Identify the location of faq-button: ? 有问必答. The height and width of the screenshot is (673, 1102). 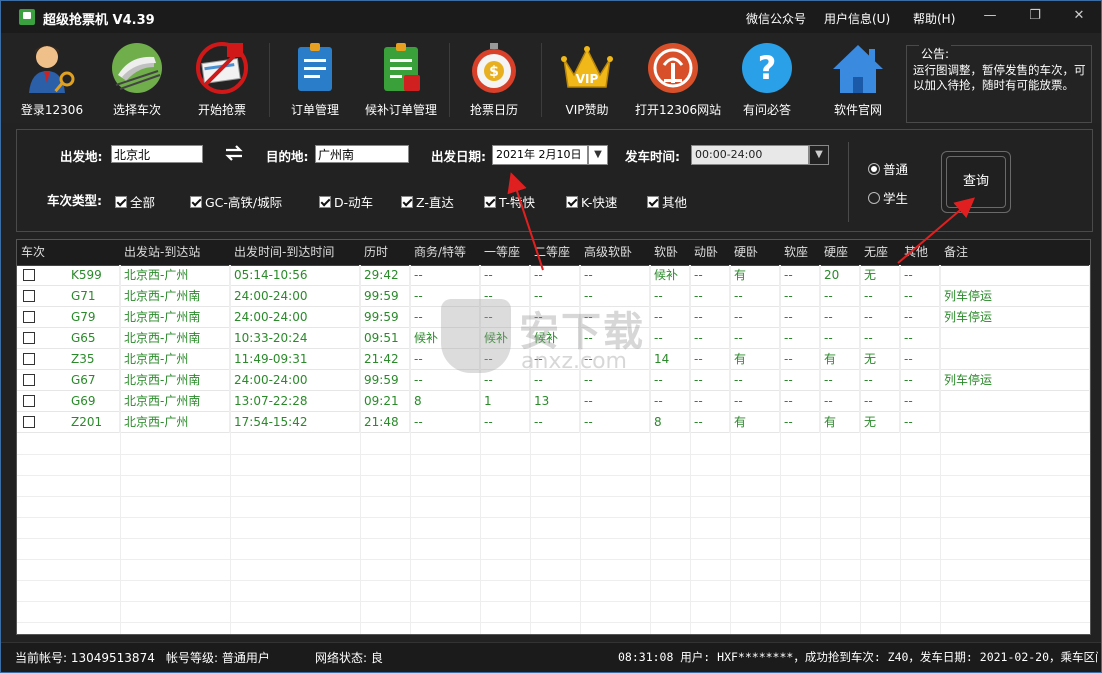
(767, 80).